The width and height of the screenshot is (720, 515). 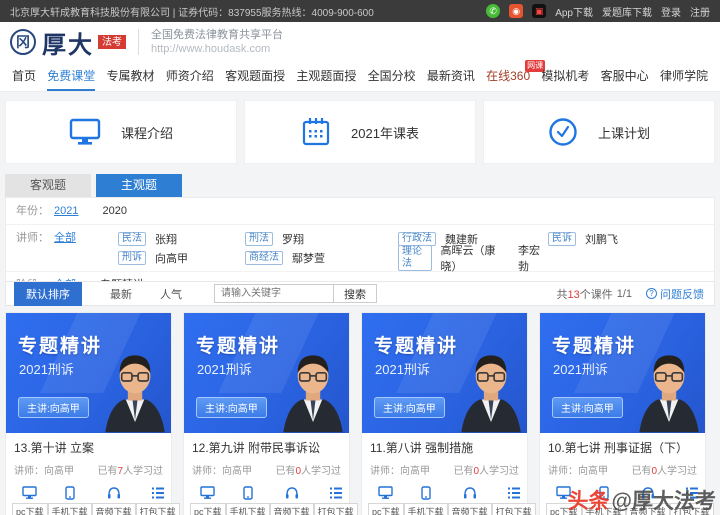 I want to click on tiku-download-link: 爱题库下载, so click(x=627, y=11).